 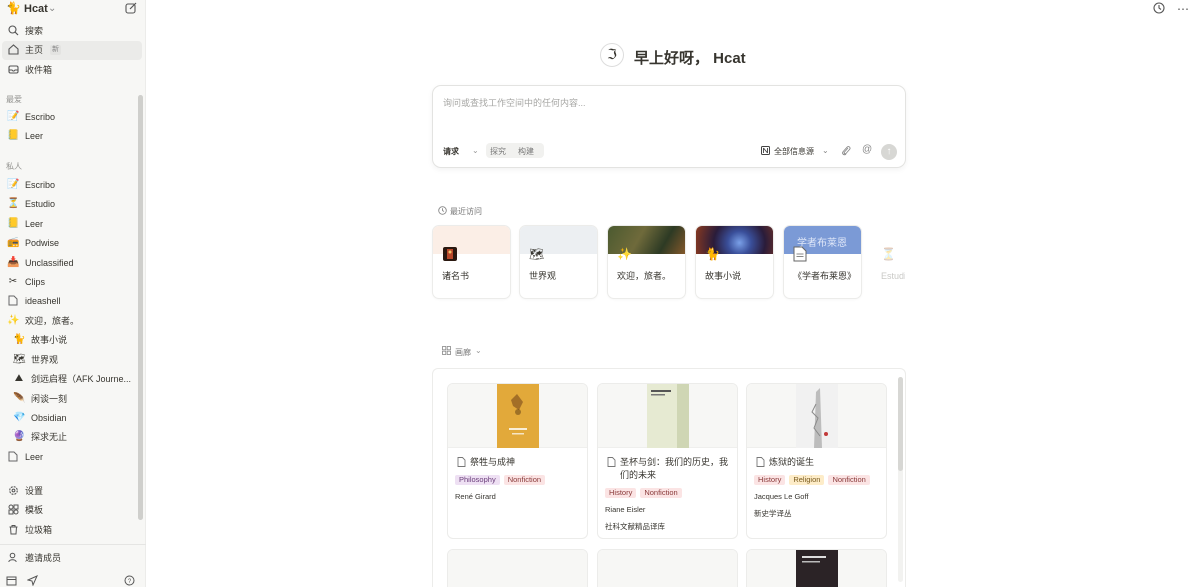 I want to click on add-user-icon, so click(x=13, y=558).